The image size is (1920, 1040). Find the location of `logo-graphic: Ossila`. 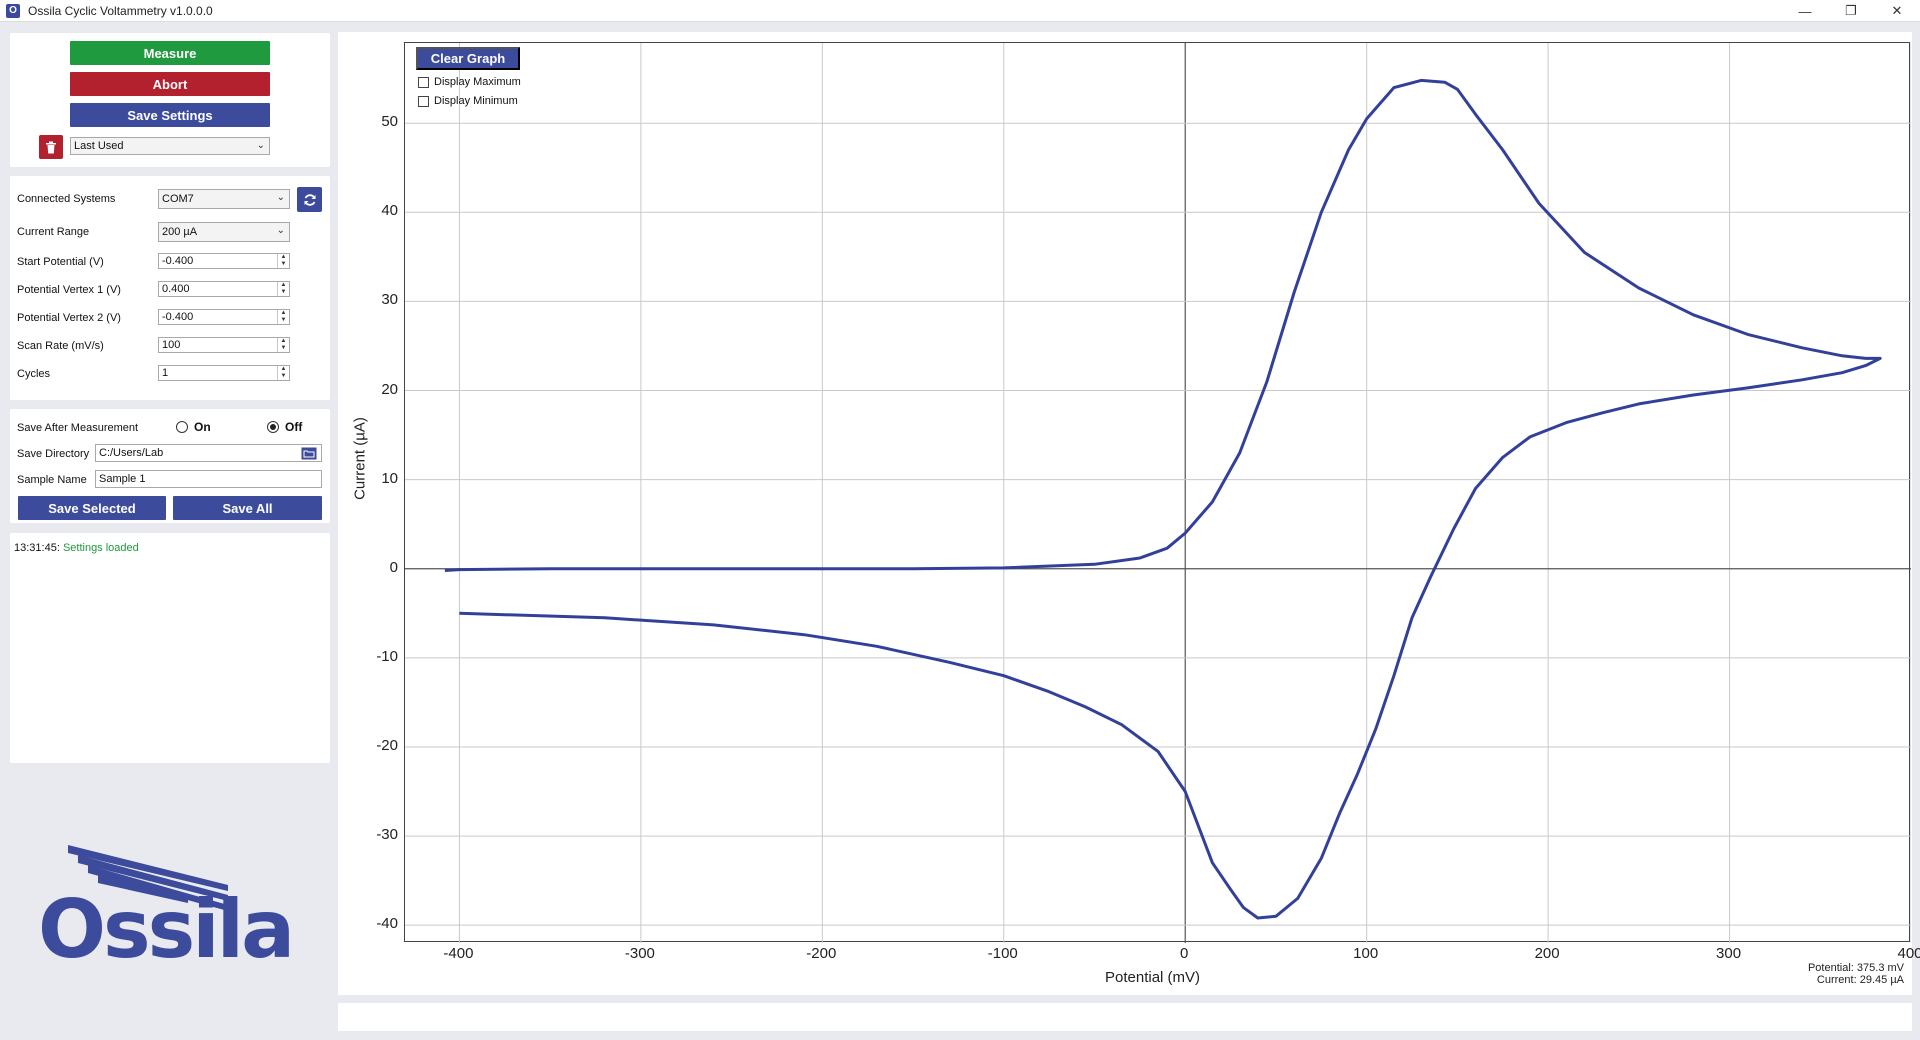

logo-graphic: Ossila is located at coordinates (166, 910).